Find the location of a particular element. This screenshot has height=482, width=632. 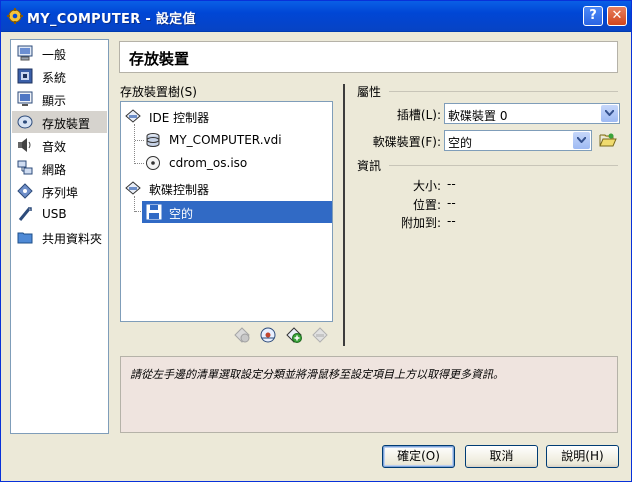

sidebar-item-network: 網路 is located at coordinates (59, 168).